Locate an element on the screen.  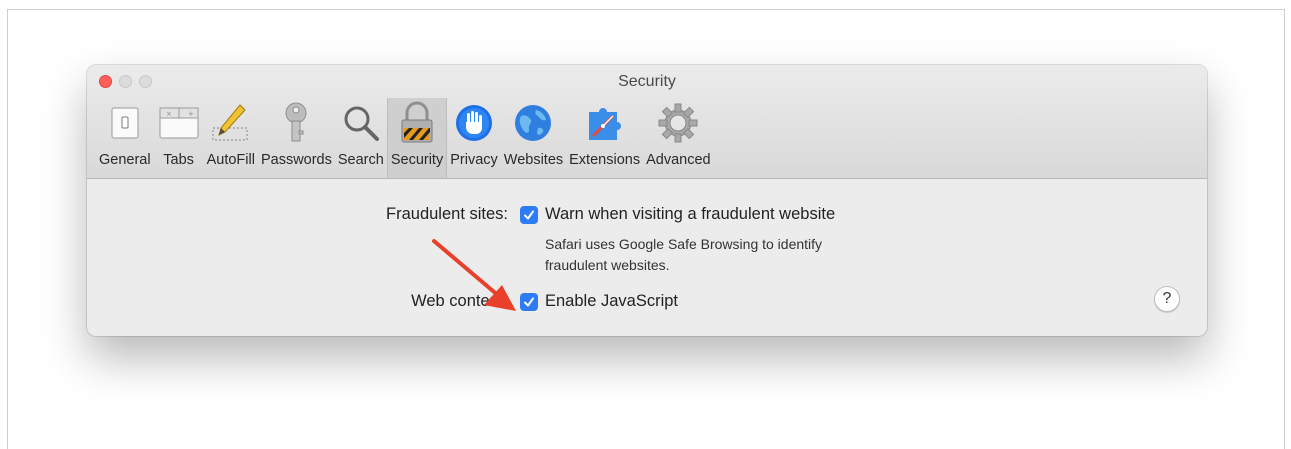
tabs-icon: × + is located at coordinates (179, 123).